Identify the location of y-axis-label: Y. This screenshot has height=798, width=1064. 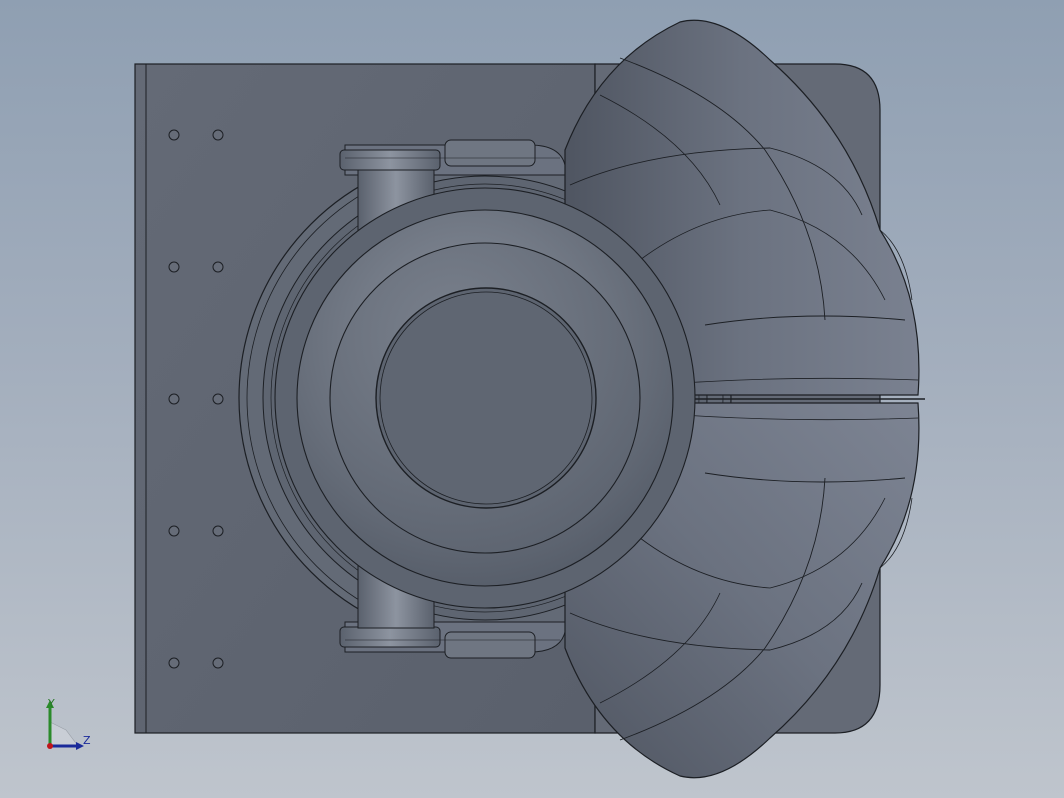
(51, 703).